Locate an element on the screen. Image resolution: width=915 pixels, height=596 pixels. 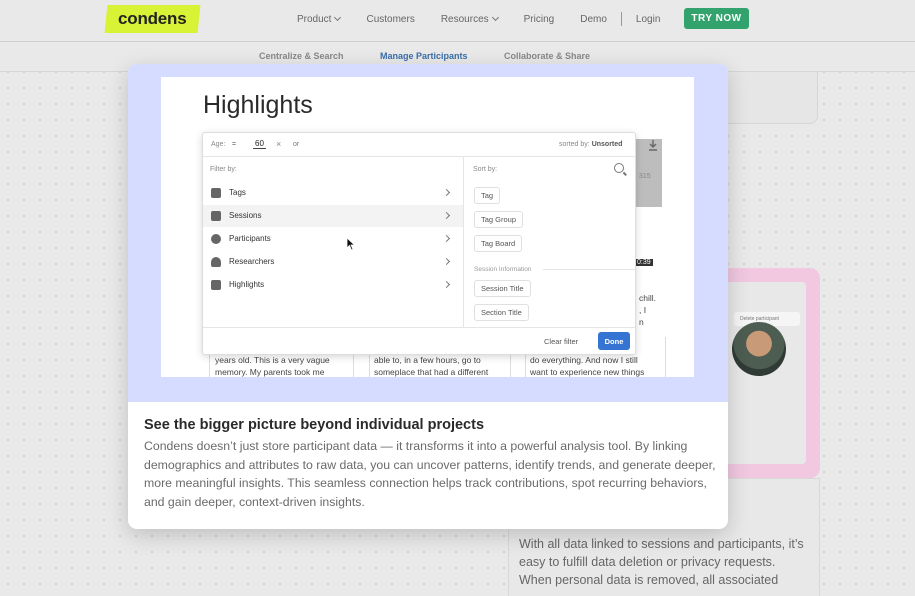
highlight-icon is located at coordinates (216, 285).